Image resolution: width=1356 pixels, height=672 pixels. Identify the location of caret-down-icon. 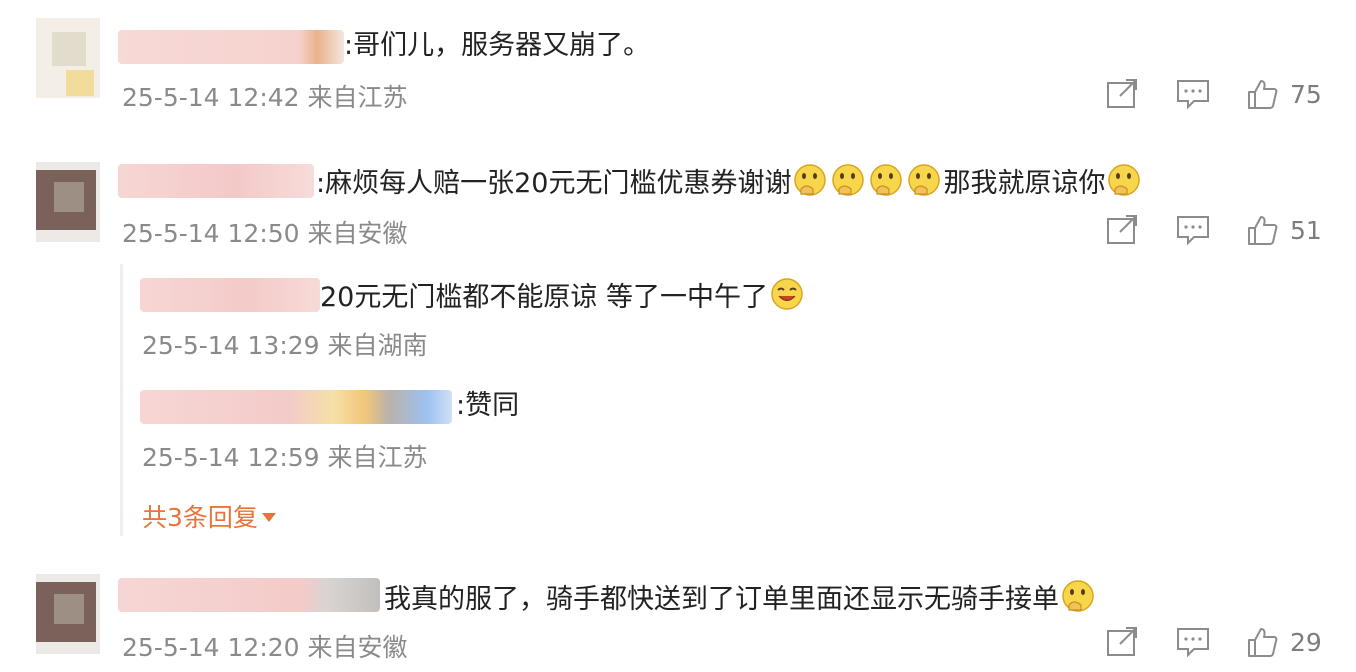
(268, 517).